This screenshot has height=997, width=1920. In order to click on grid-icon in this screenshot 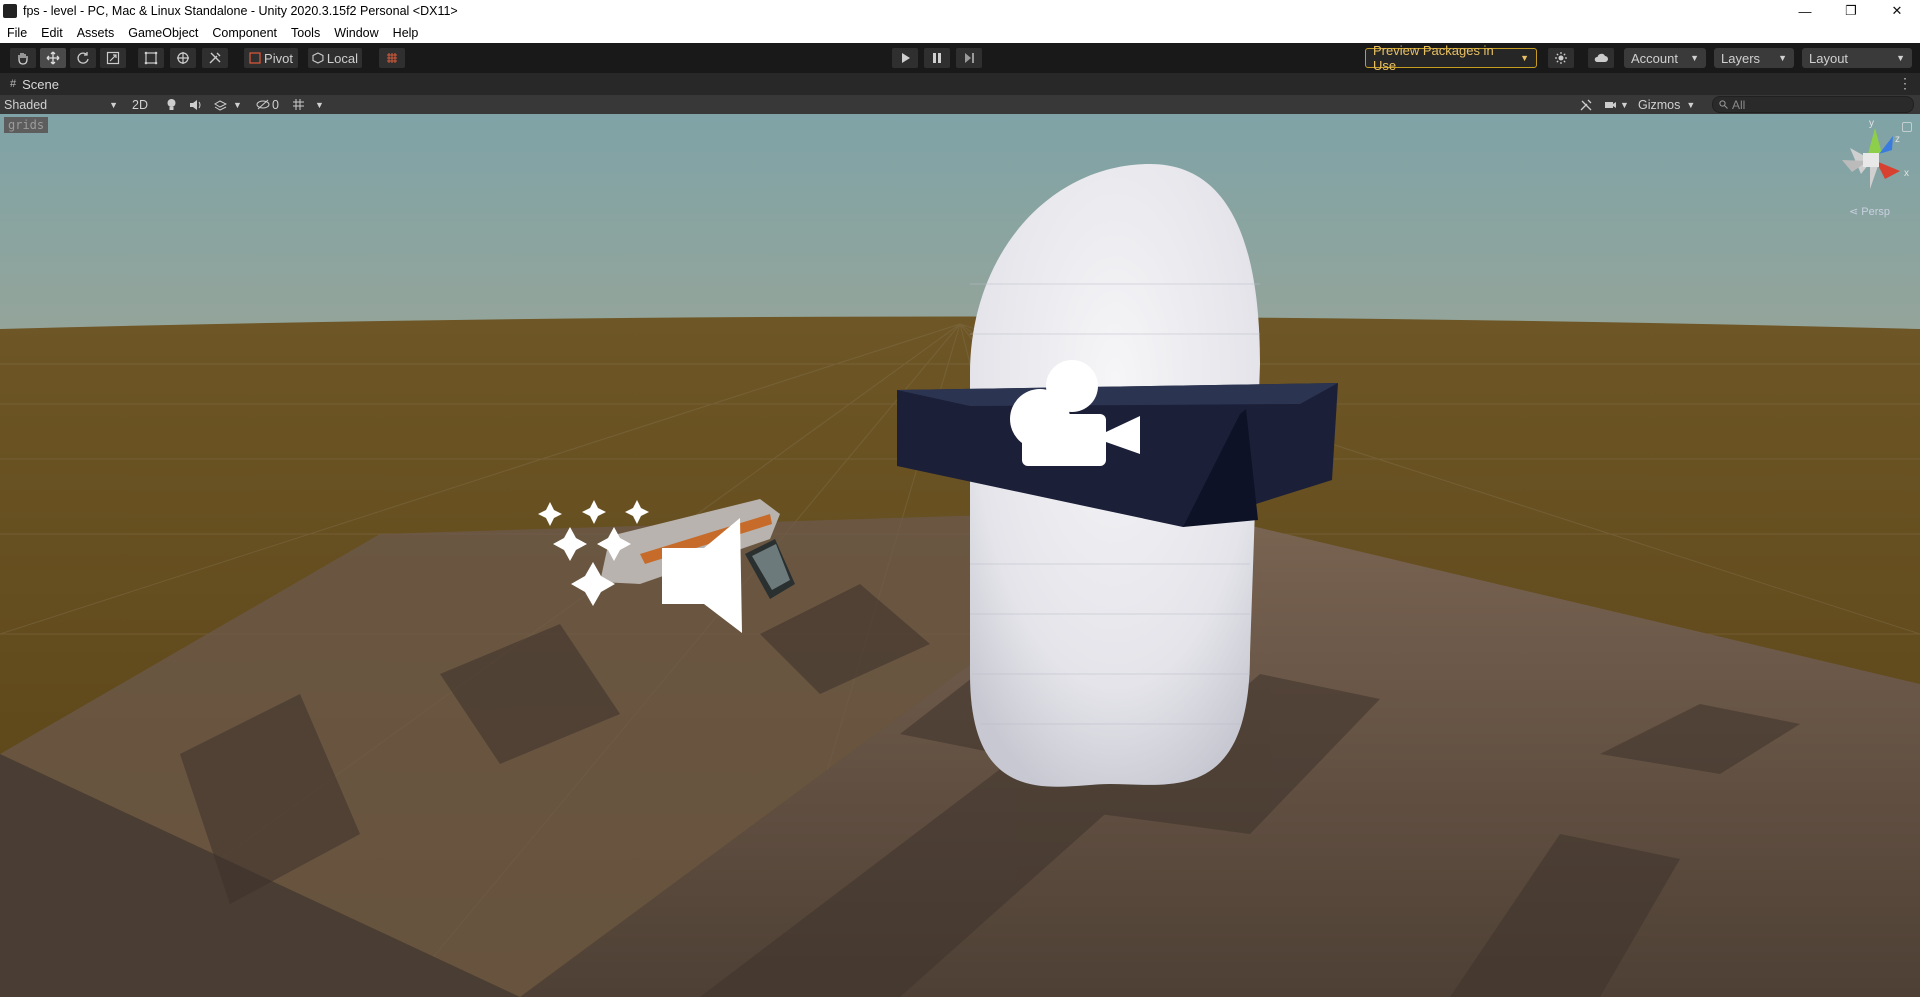, I will do `click(298, 104)`.